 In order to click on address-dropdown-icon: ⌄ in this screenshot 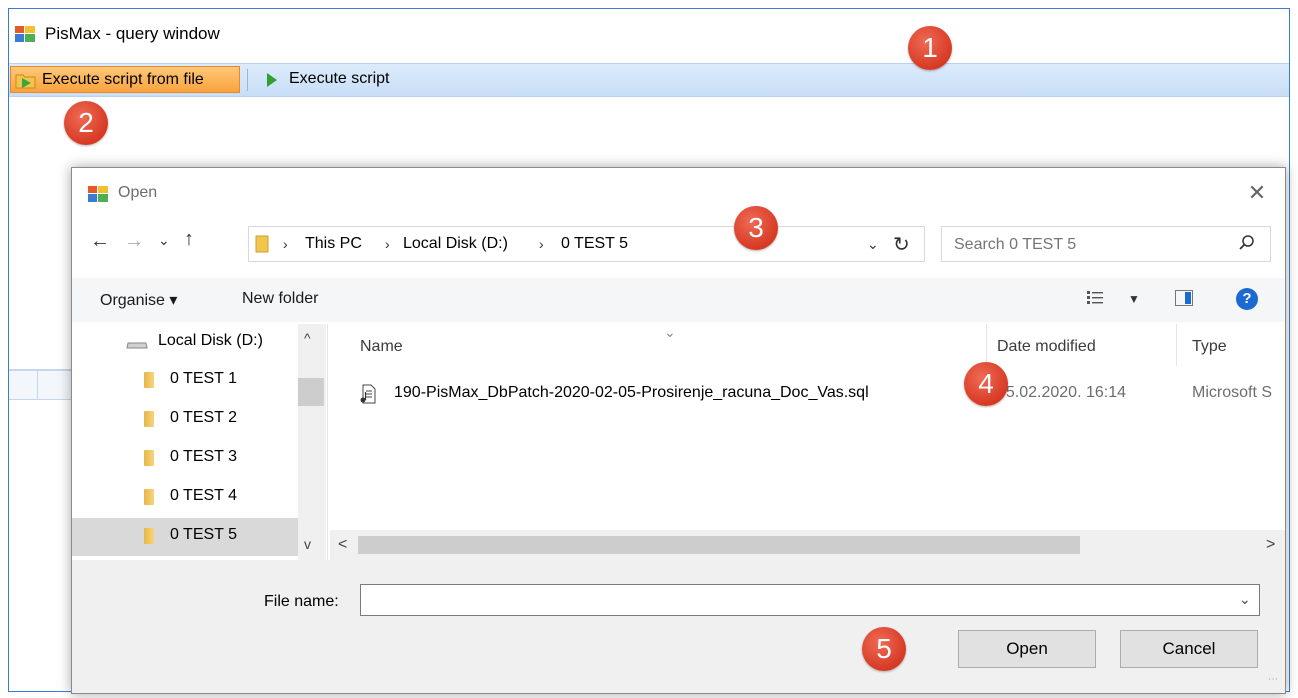, I will do `click(873, 244)`.